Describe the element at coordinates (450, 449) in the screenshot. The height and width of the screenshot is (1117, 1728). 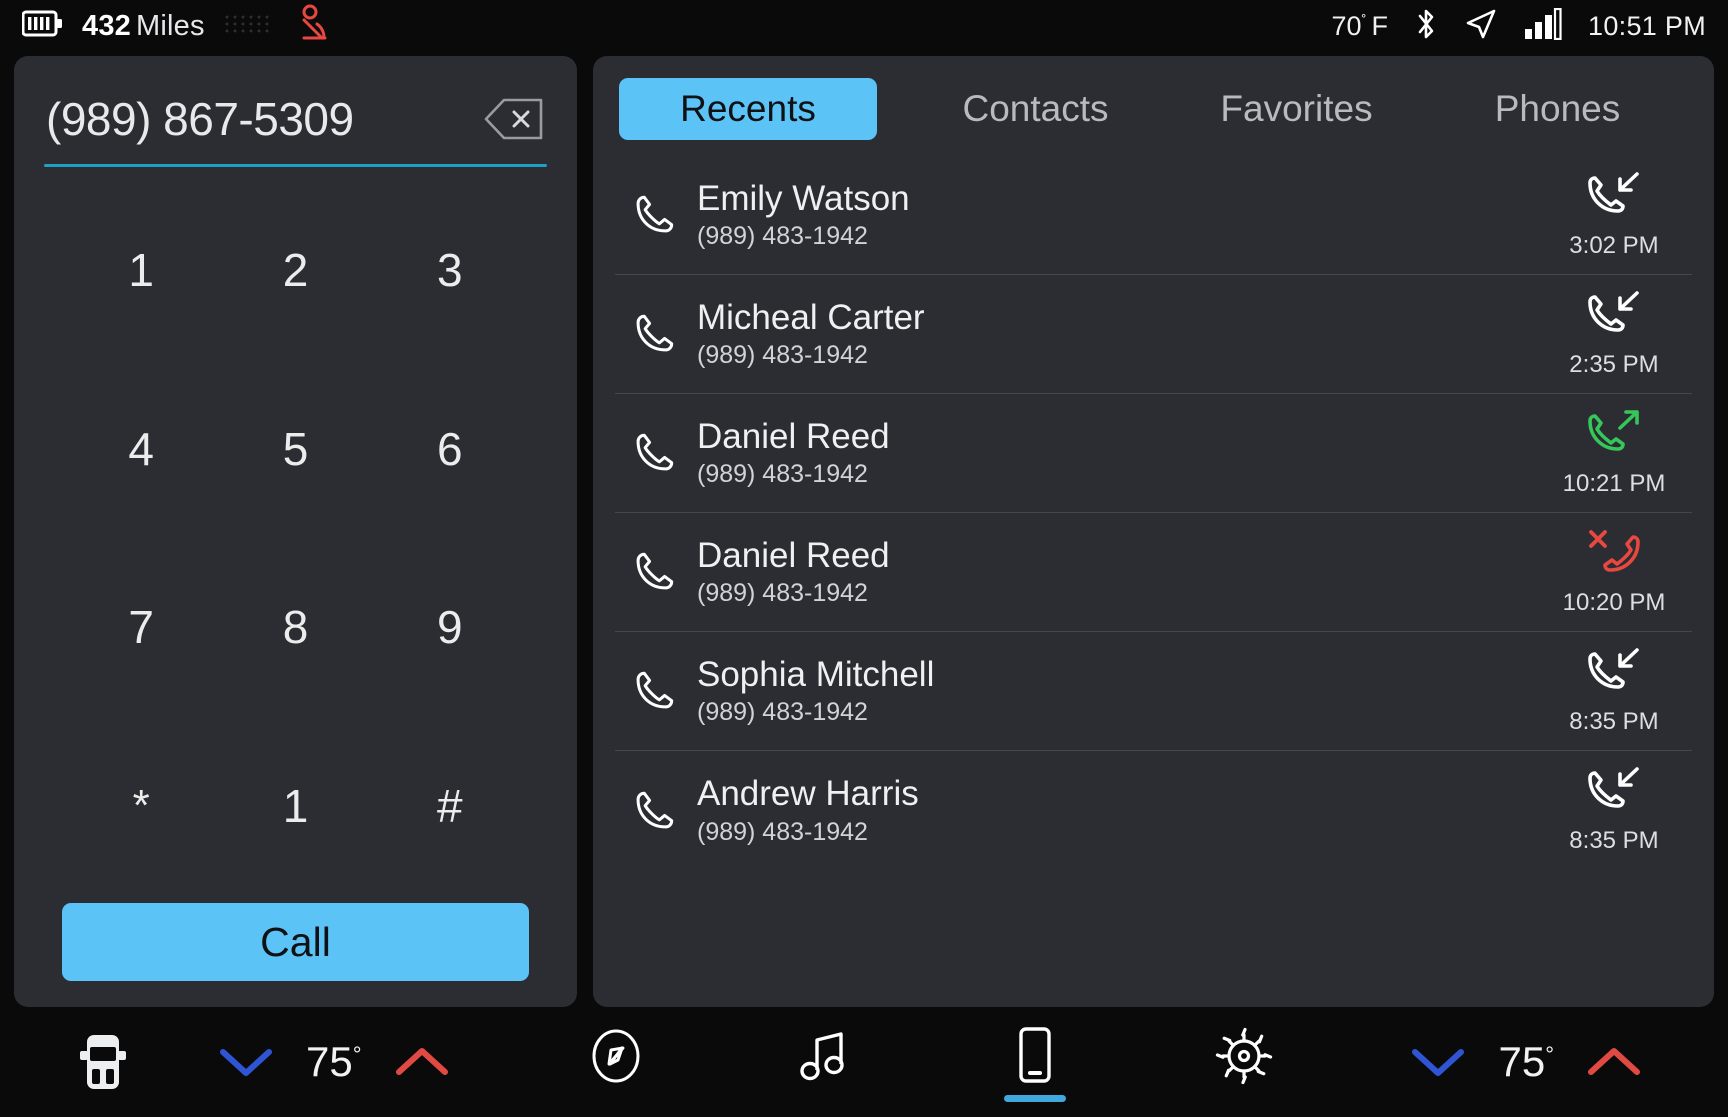
I see `dialpad-key-6: 6` at that location.